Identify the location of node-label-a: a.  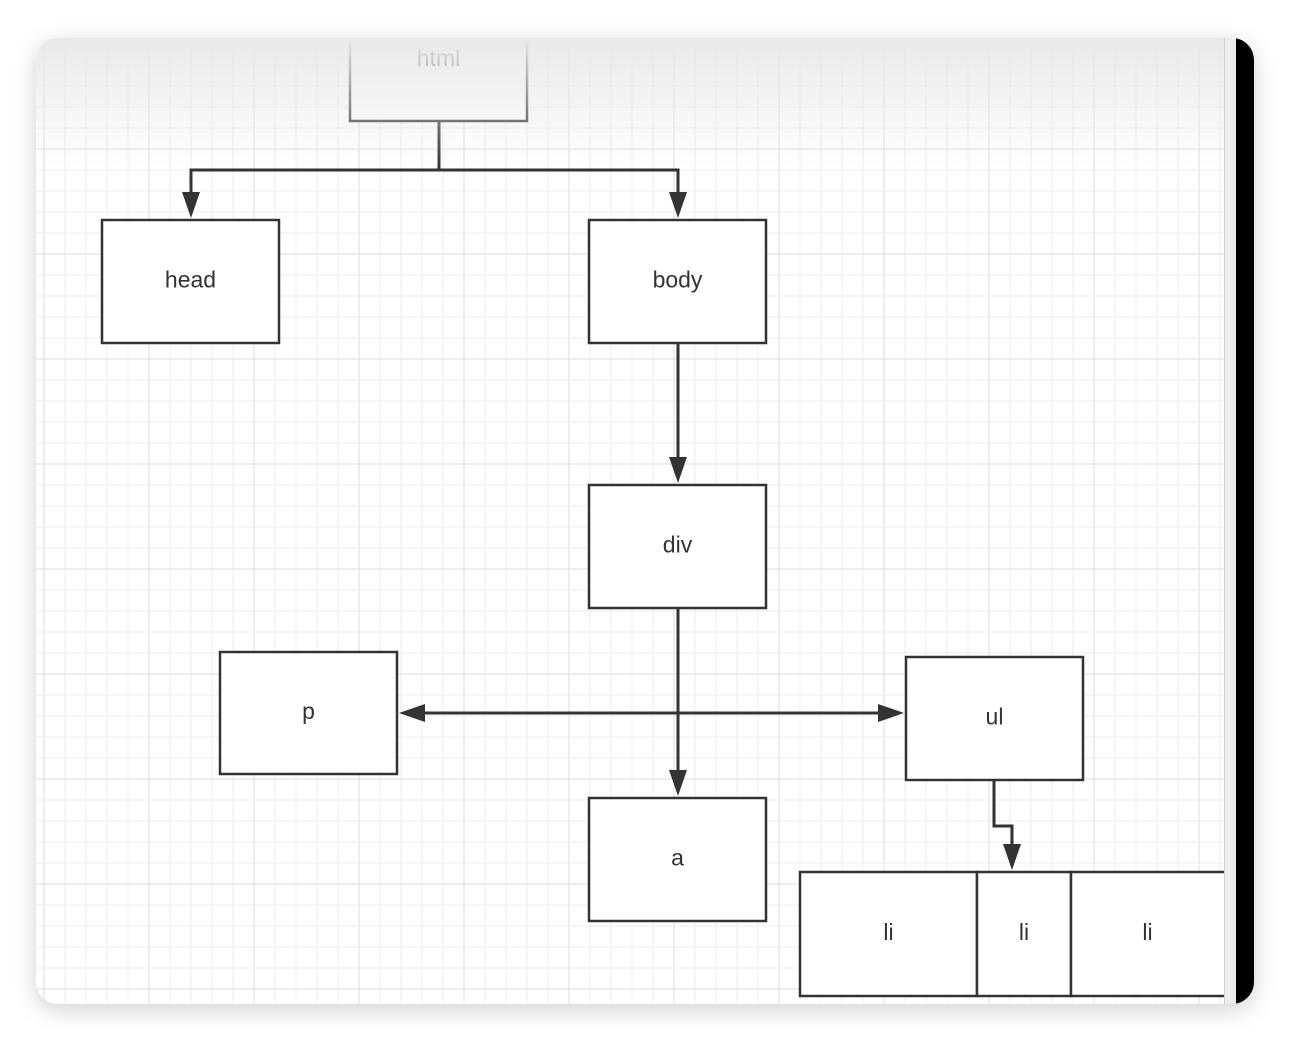
(677, 858).